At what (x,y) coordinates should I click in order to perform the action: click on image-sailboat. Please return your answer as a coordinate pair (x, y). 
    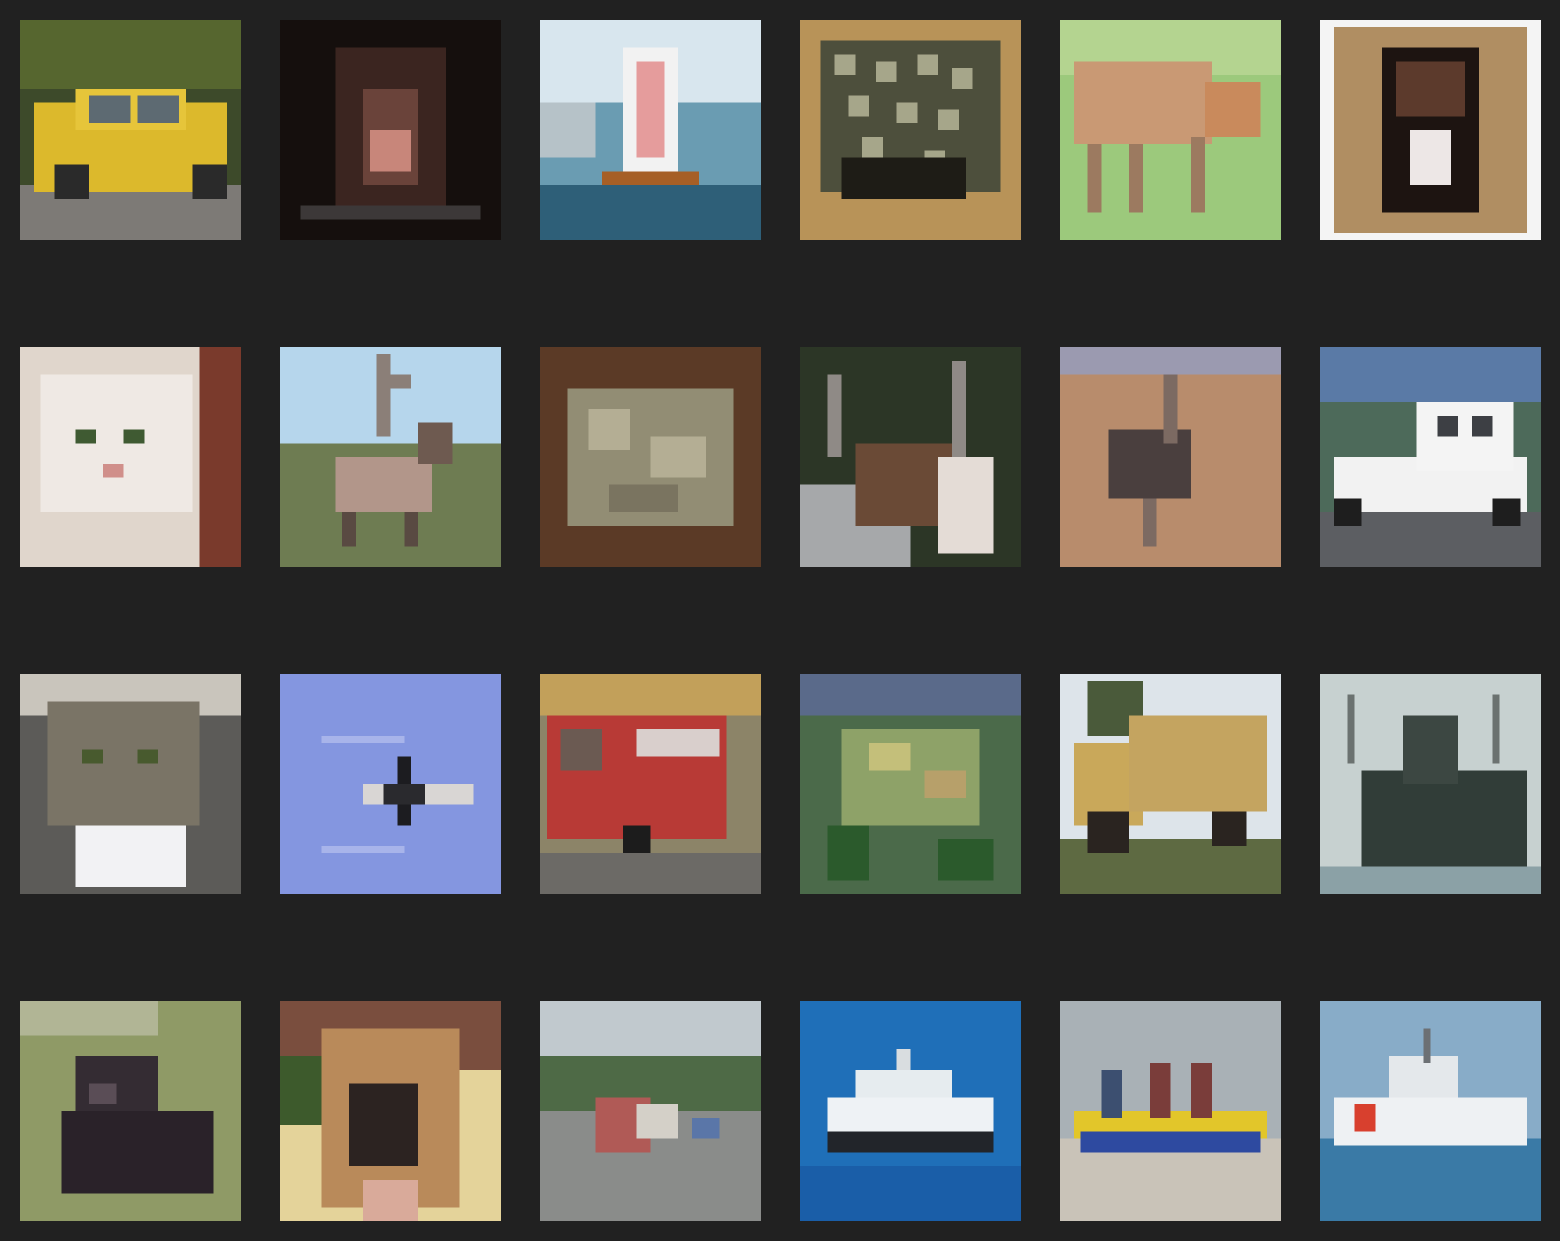
    Looking at the image, I should click on (650, 130).